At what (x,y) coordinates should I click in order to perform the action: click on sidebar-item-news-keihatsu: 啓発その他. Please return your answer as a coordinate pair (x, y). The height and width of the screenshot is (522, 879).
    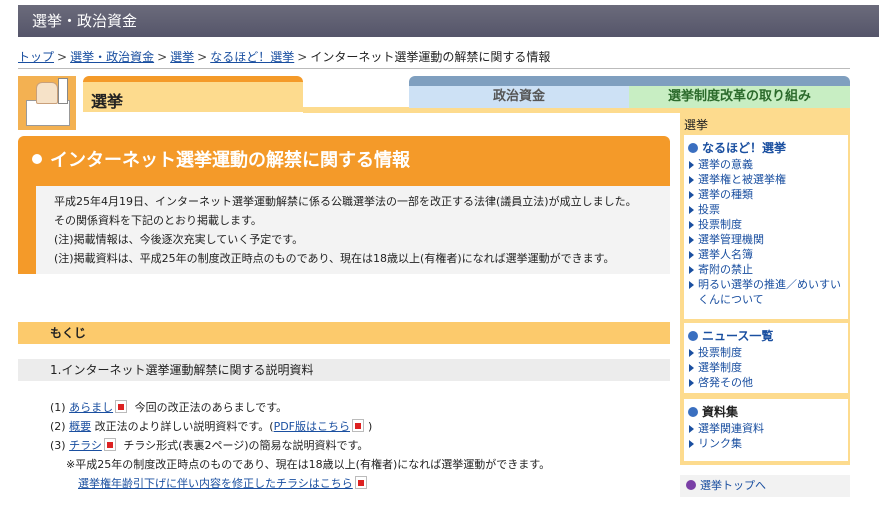
    Looking at the image, I should click on (766, 382).